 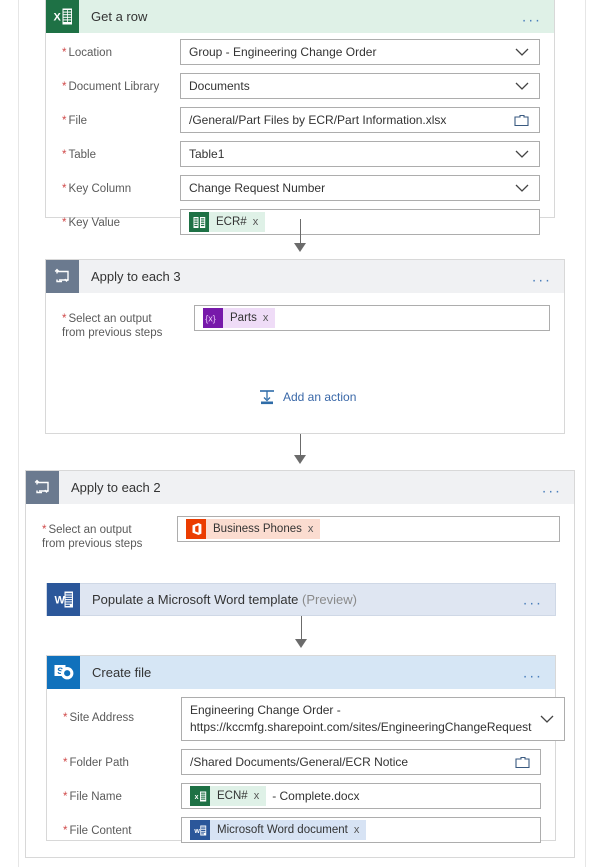 I want to click on dynamic-token-ecr-number: ECR# x, so click(x=227, y=222).